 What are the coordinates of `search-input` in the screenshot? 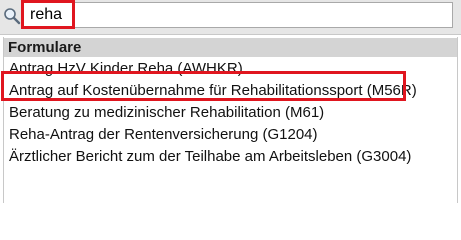 It's located at (237, 15).